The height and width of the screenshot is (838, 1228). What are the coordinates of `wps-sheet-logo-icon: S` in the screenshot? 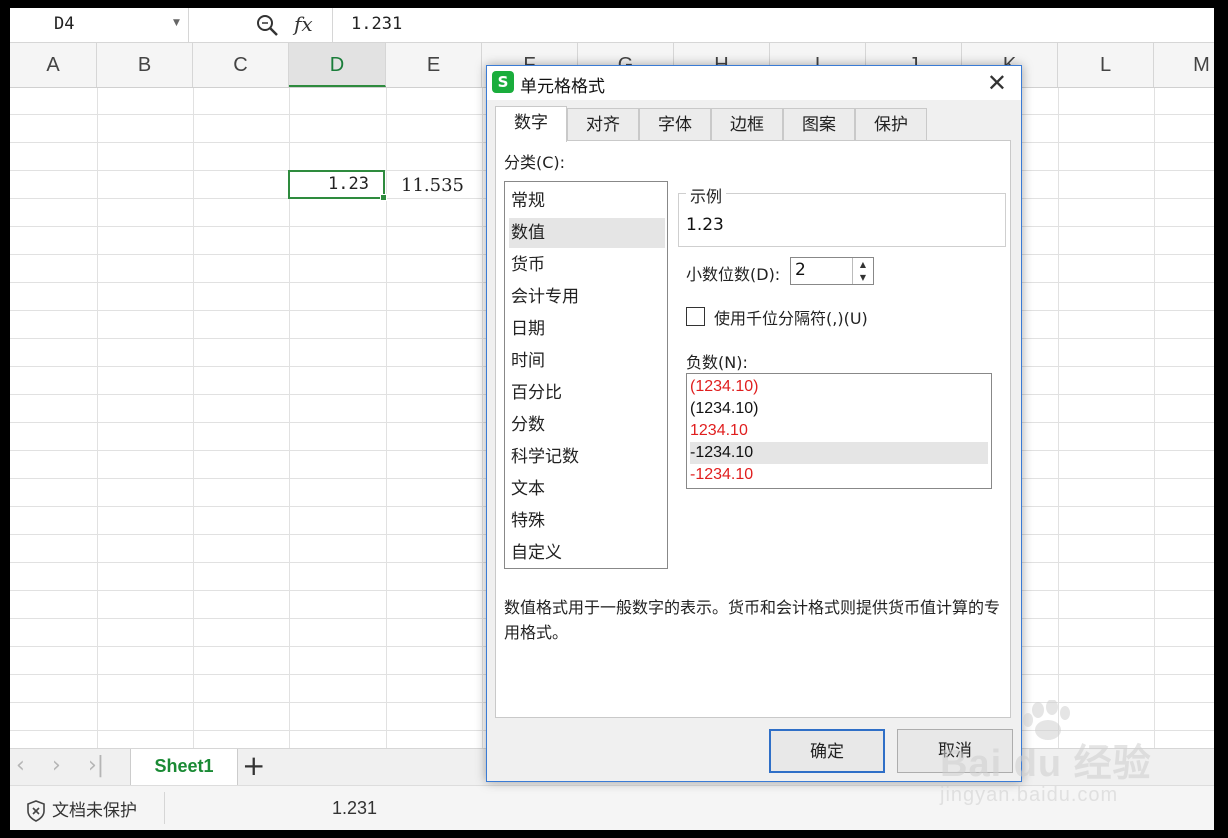 It's located at (503, 82).